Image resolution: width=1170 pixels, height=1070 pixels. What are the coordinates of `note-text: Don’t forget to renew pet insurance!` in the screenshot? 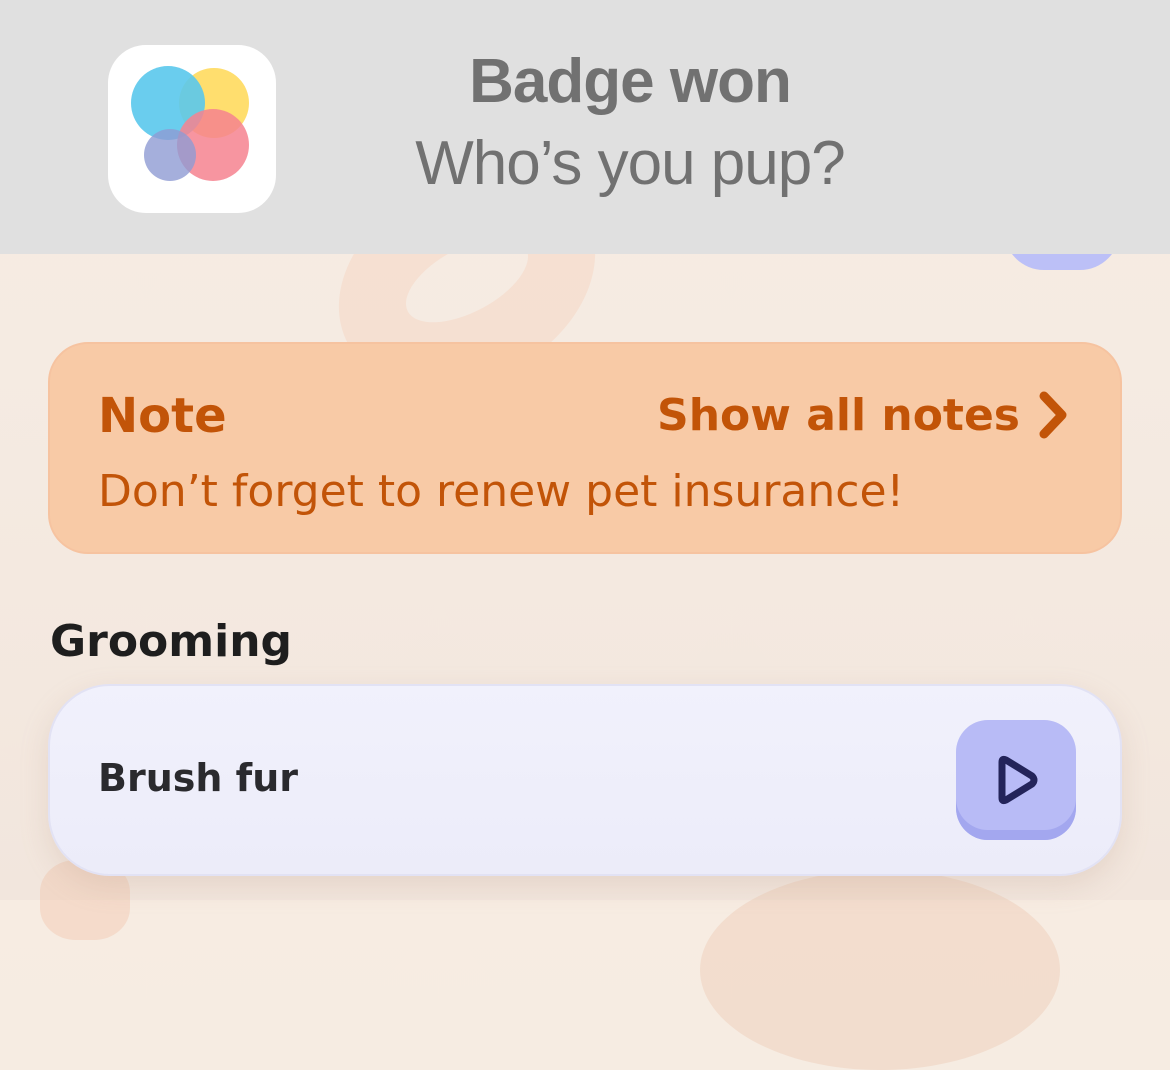 It's located at (501, 491).